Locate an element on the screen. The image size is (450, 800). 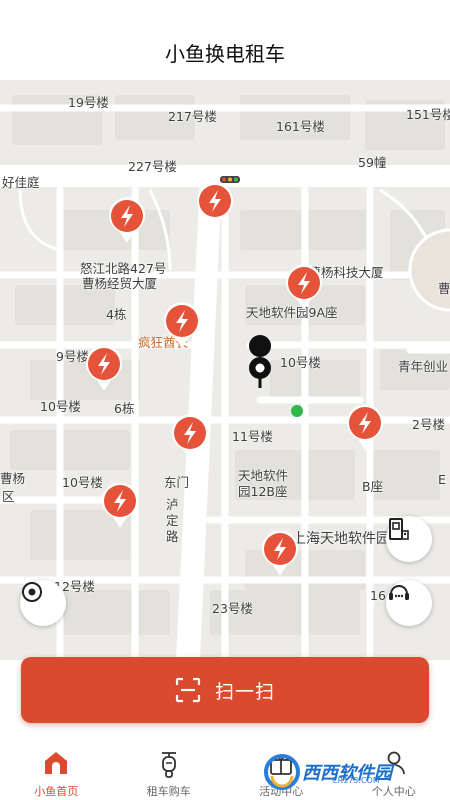
map-label: 园12B座 is located at coordinates (263, 491).